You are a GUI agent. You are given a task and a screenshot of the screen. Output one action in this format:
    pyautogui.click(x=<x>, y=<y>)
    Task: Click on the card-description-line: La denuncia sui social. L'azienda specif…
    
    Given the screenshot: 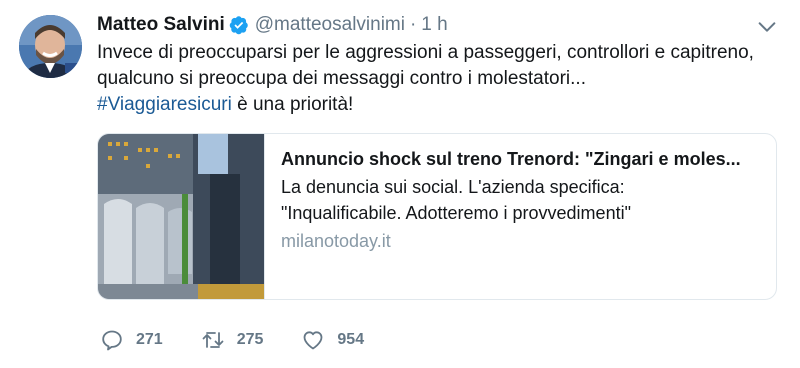 What is the action you would take?
    pyautogui.click(x=453, y=187)
    